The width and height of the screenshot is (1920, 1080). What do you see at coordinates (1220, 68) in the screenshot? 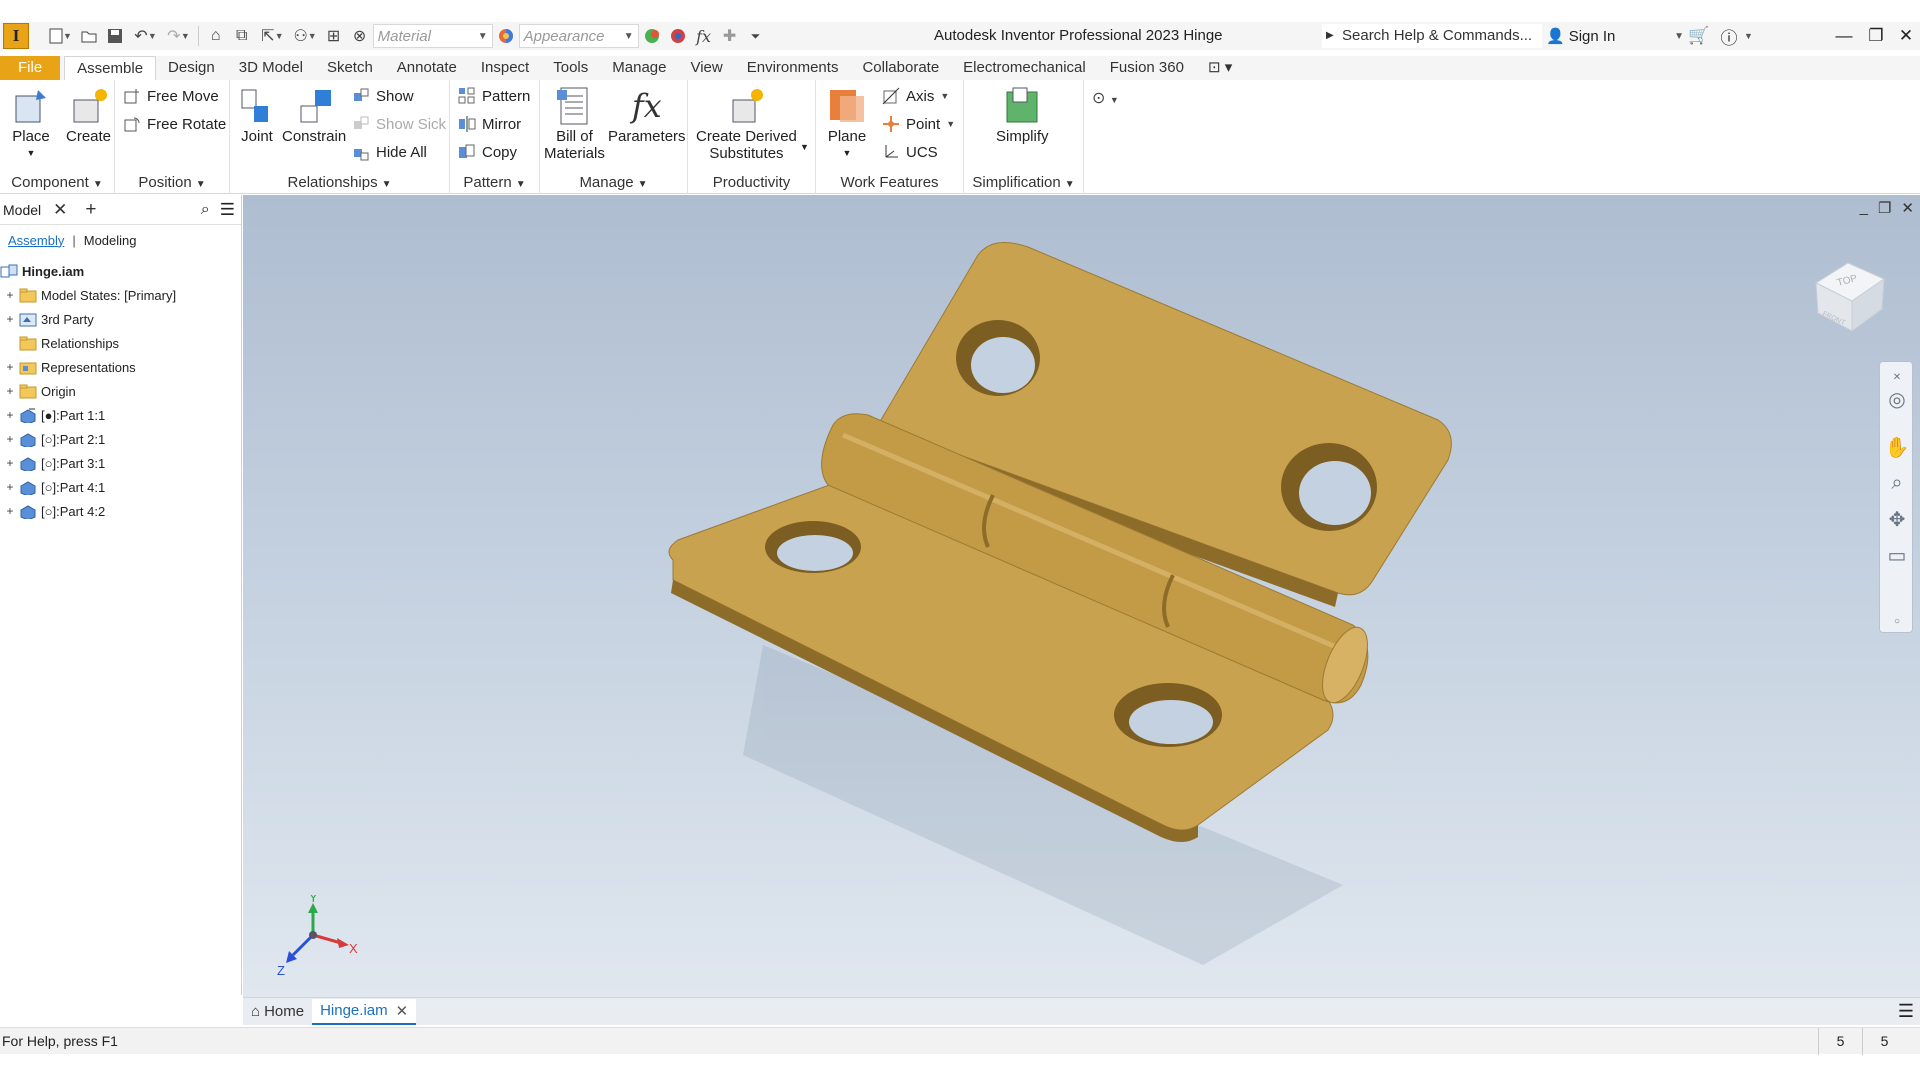
I see `ribbon-display-options-icon: ⊡ ▾` at bounding box center [1220, 68].